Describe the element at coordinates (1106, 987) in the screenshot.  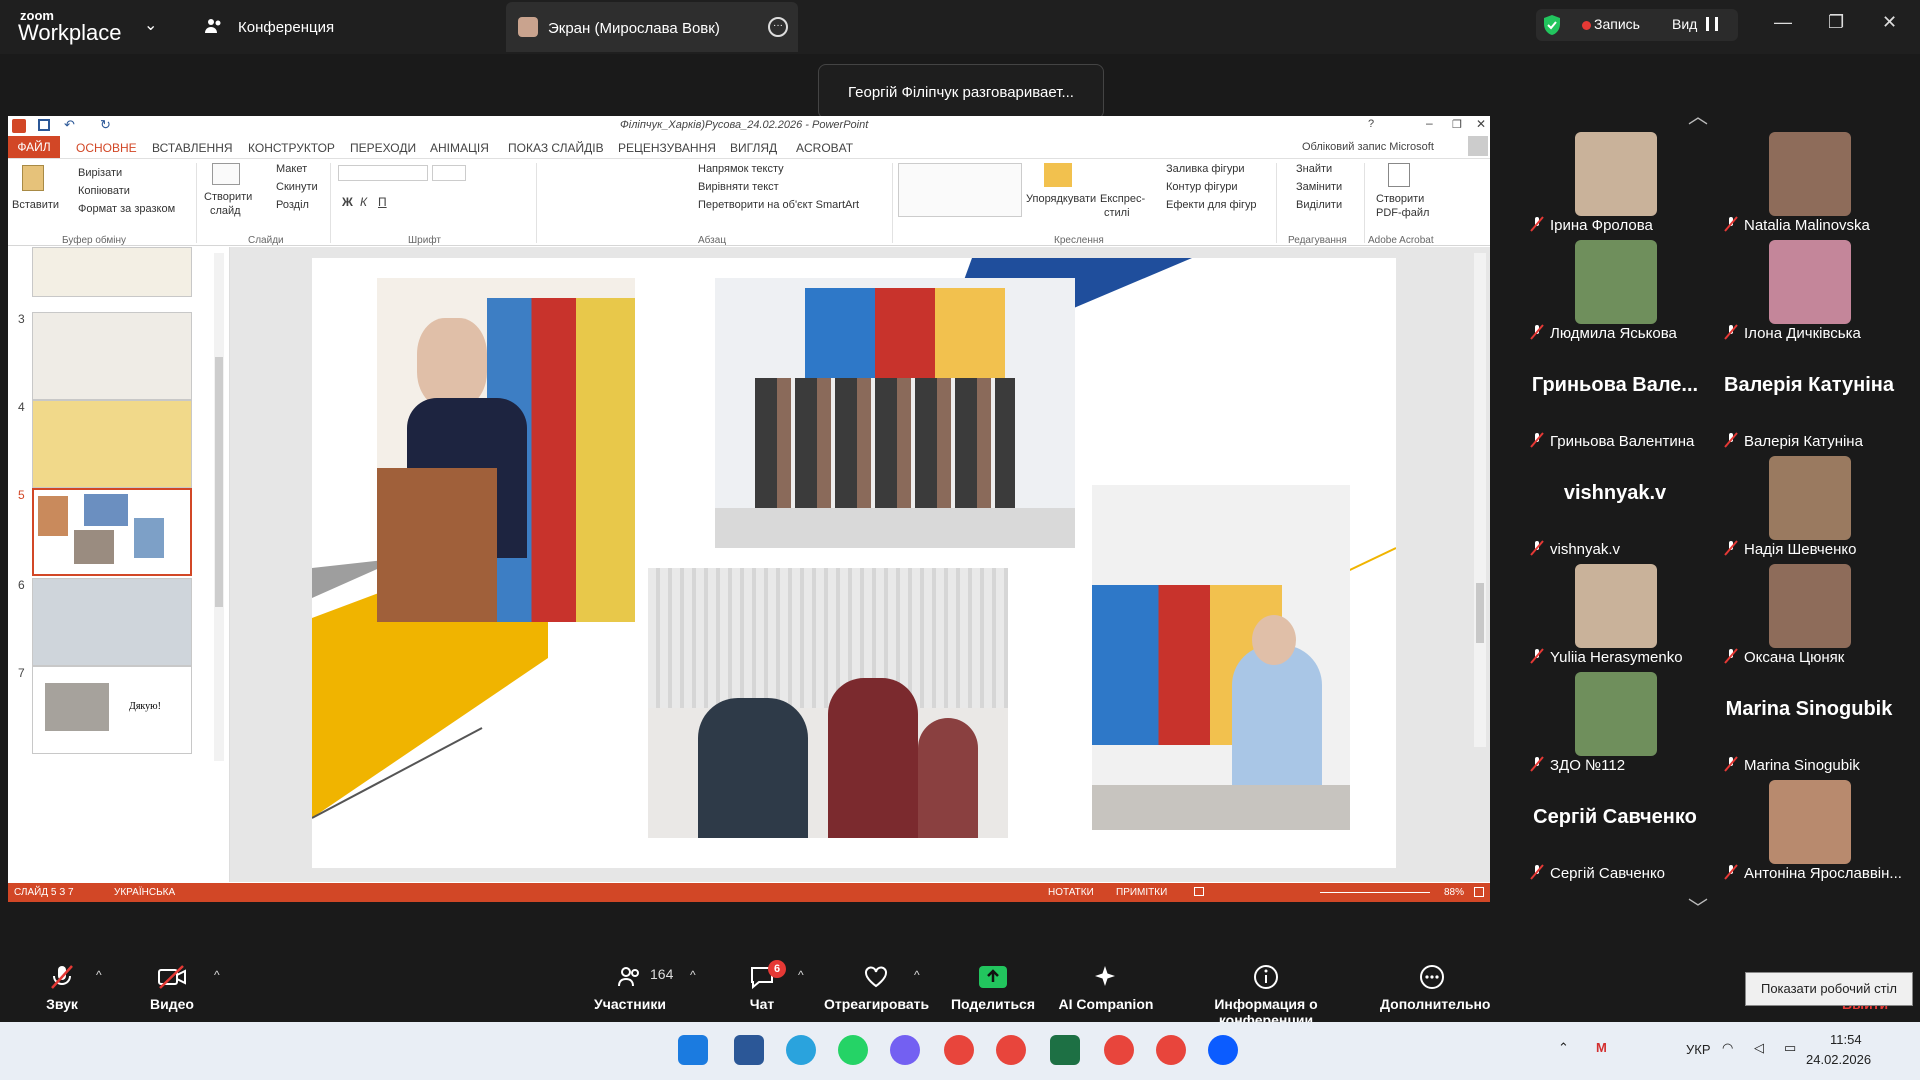
I see `ai-companion-button: AI Companion` at that location.